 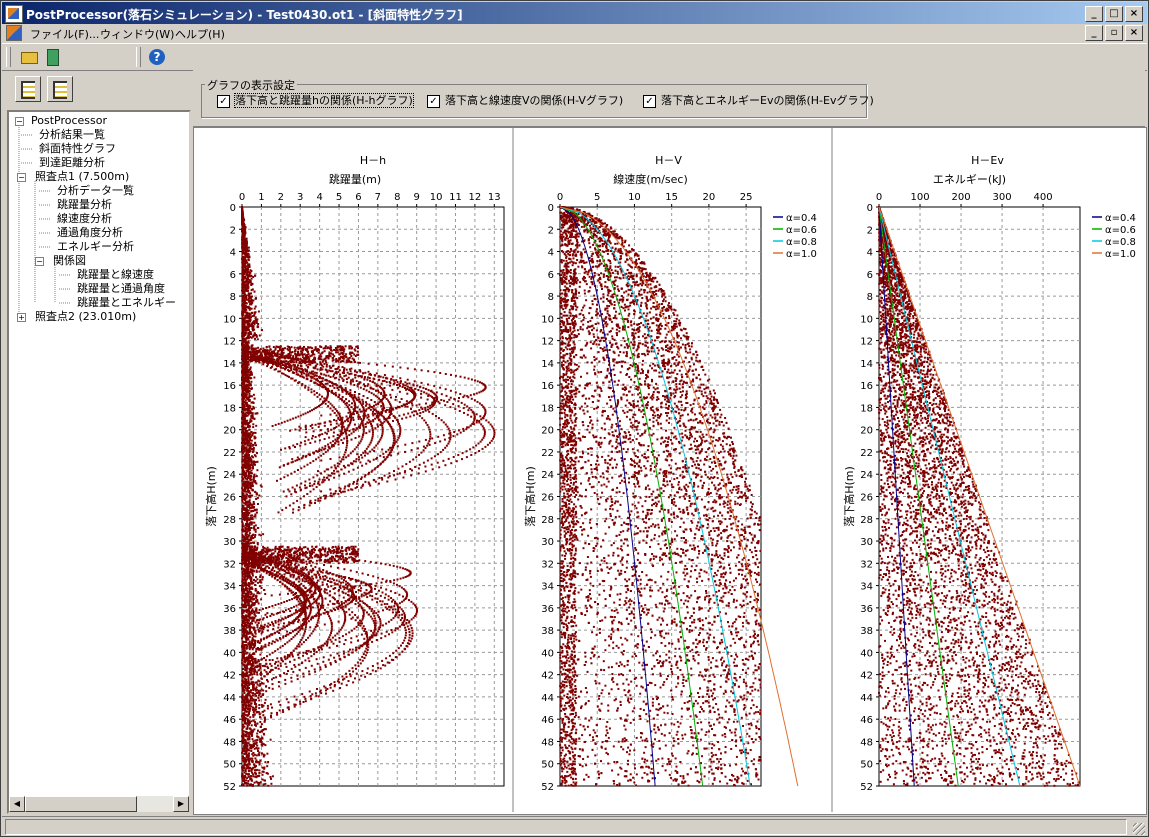 I want to click on tree-item: 跳躍量とエネルギー, so click(x=126, y=302).